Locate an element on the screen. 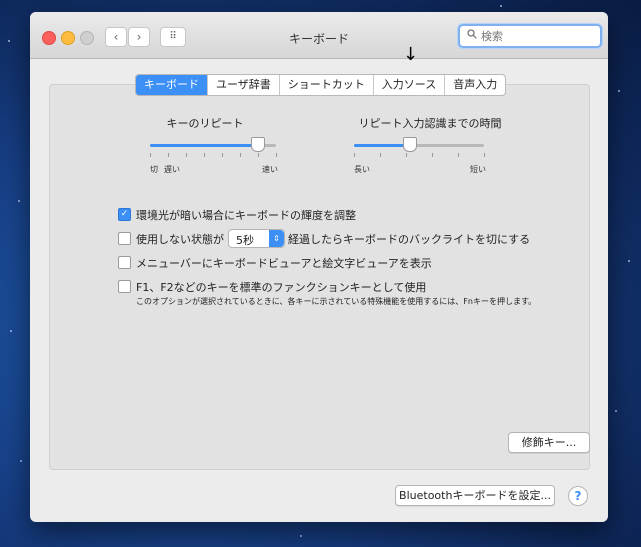 This screenshot has height=547, width=641. tab-keyboard: キーボード is located at coordinates (171, 85).